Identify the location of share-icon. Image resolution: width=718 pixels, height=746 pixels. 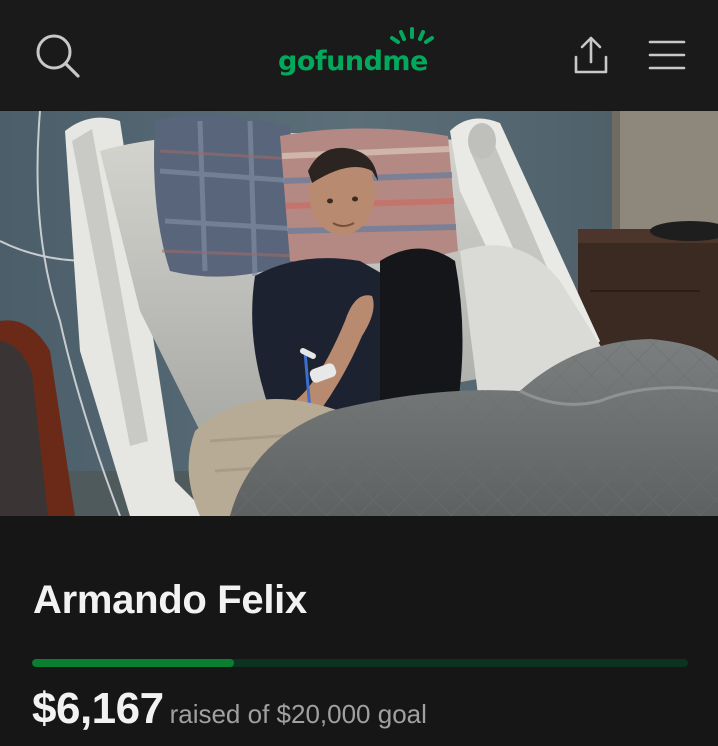
(591, 55).